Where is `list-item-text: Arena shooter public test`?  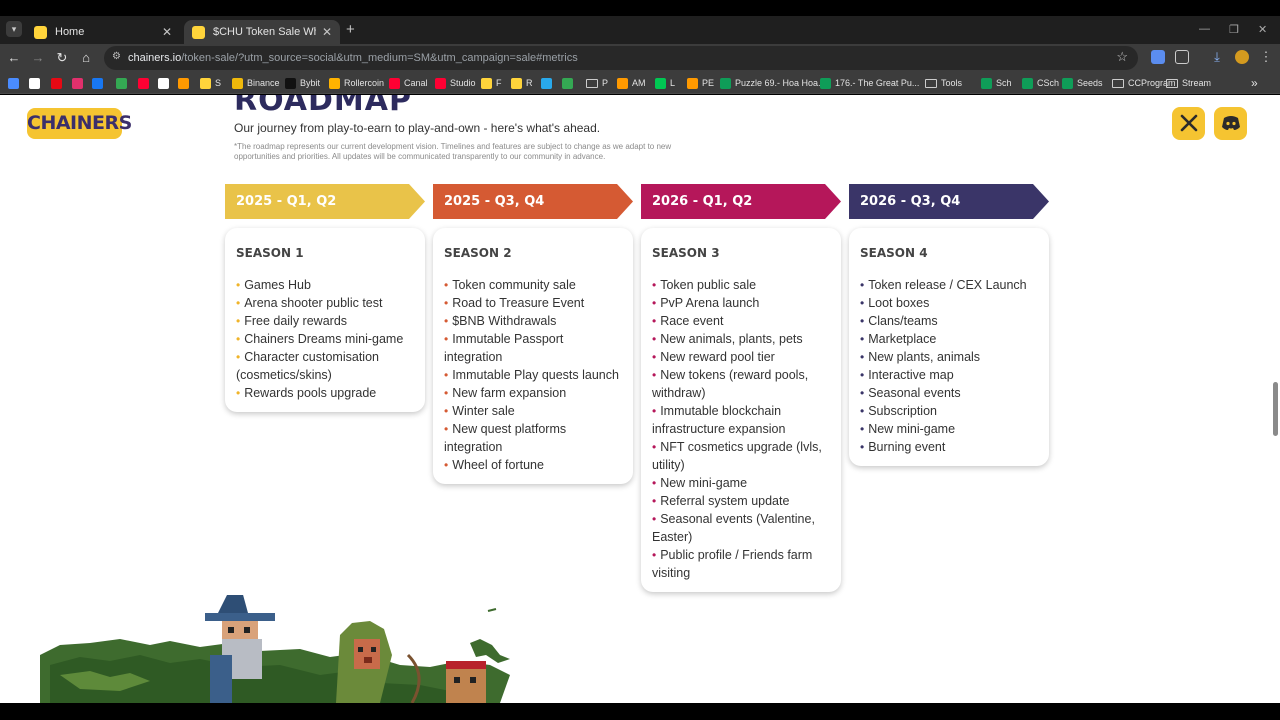
list-item-text: Arena shooter public test is located at coordinates (313, 303).